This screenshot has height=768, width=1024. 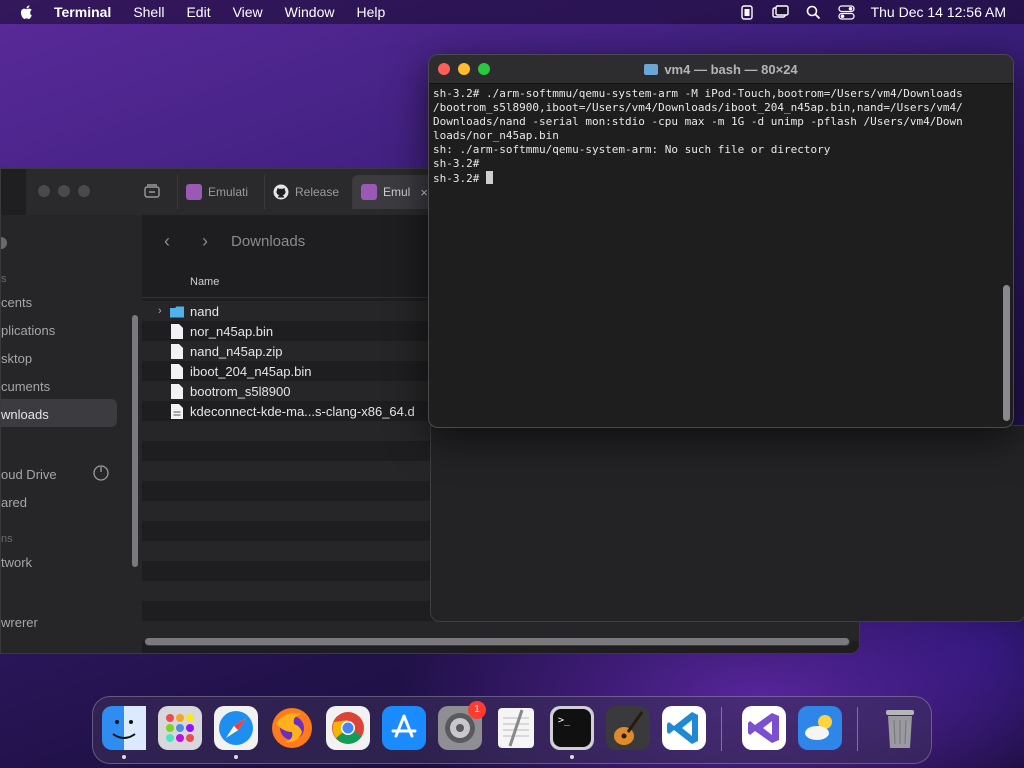 What do you see at coordinates (1006, 353) in the screenshot?
I see `terminal-scrollbar` at bounding box center [1006, 353].